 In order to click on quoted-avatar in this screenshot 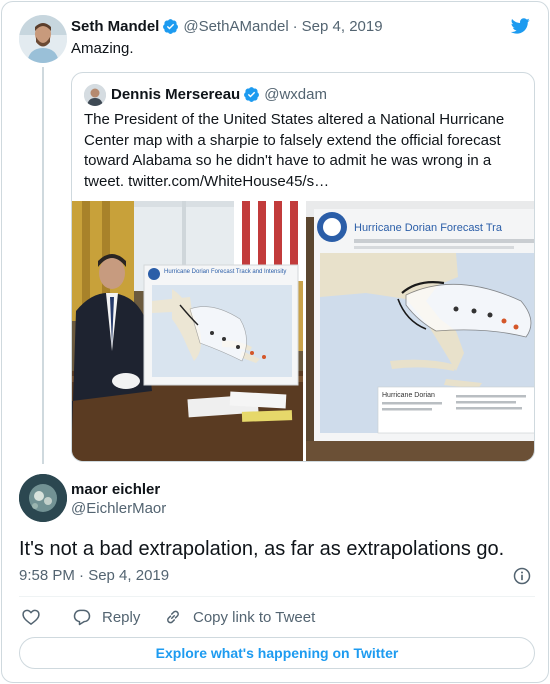, I will do `click(95, 95)`.